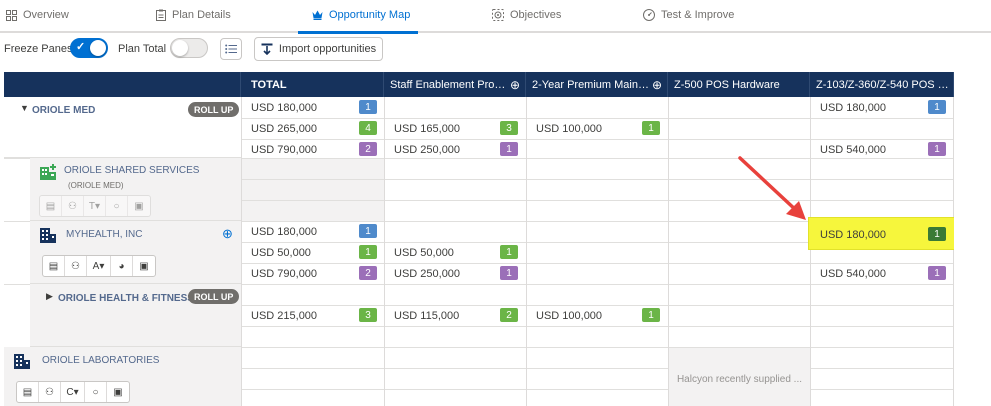 The width and height of the screenshot is (991, 406). Describe the element at coordinates (455, 84) in the screenshot. I see `header-staff-enablement: Staff Enablement Progr... ⊕` at that location.